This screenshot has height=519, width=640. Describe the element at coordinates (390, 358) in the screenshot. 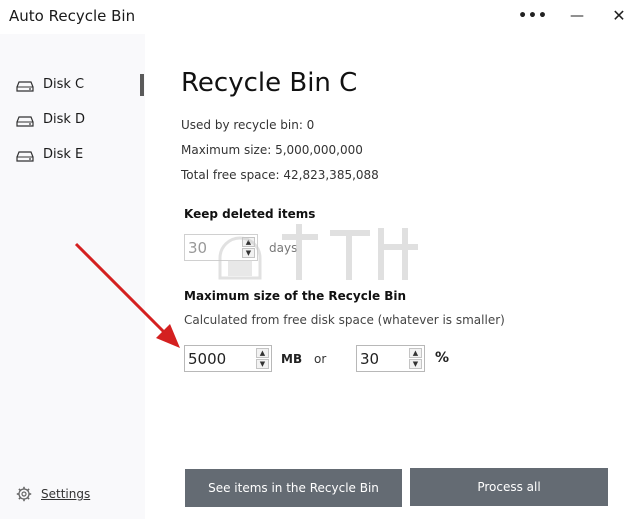

I see `max-size-percent-stepper: 30 ▲ ▼` at that location.